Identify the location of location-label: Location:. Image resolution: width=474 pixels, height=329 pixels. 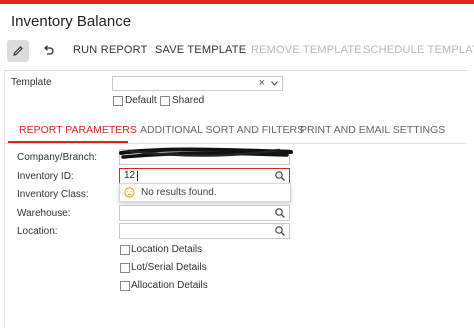
(37, 231).